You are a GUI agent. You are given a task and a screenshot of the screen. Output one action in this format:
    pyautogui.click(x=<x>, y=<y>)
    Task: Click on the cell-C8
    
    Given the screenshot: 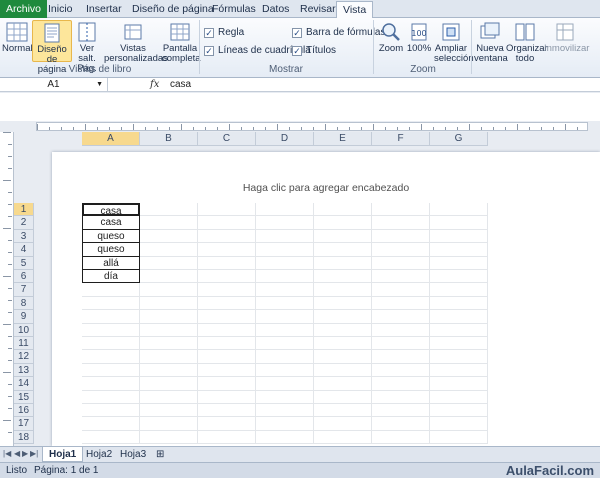 What is the action you would take?
    pyautogui.click(x=227, y=303)
    